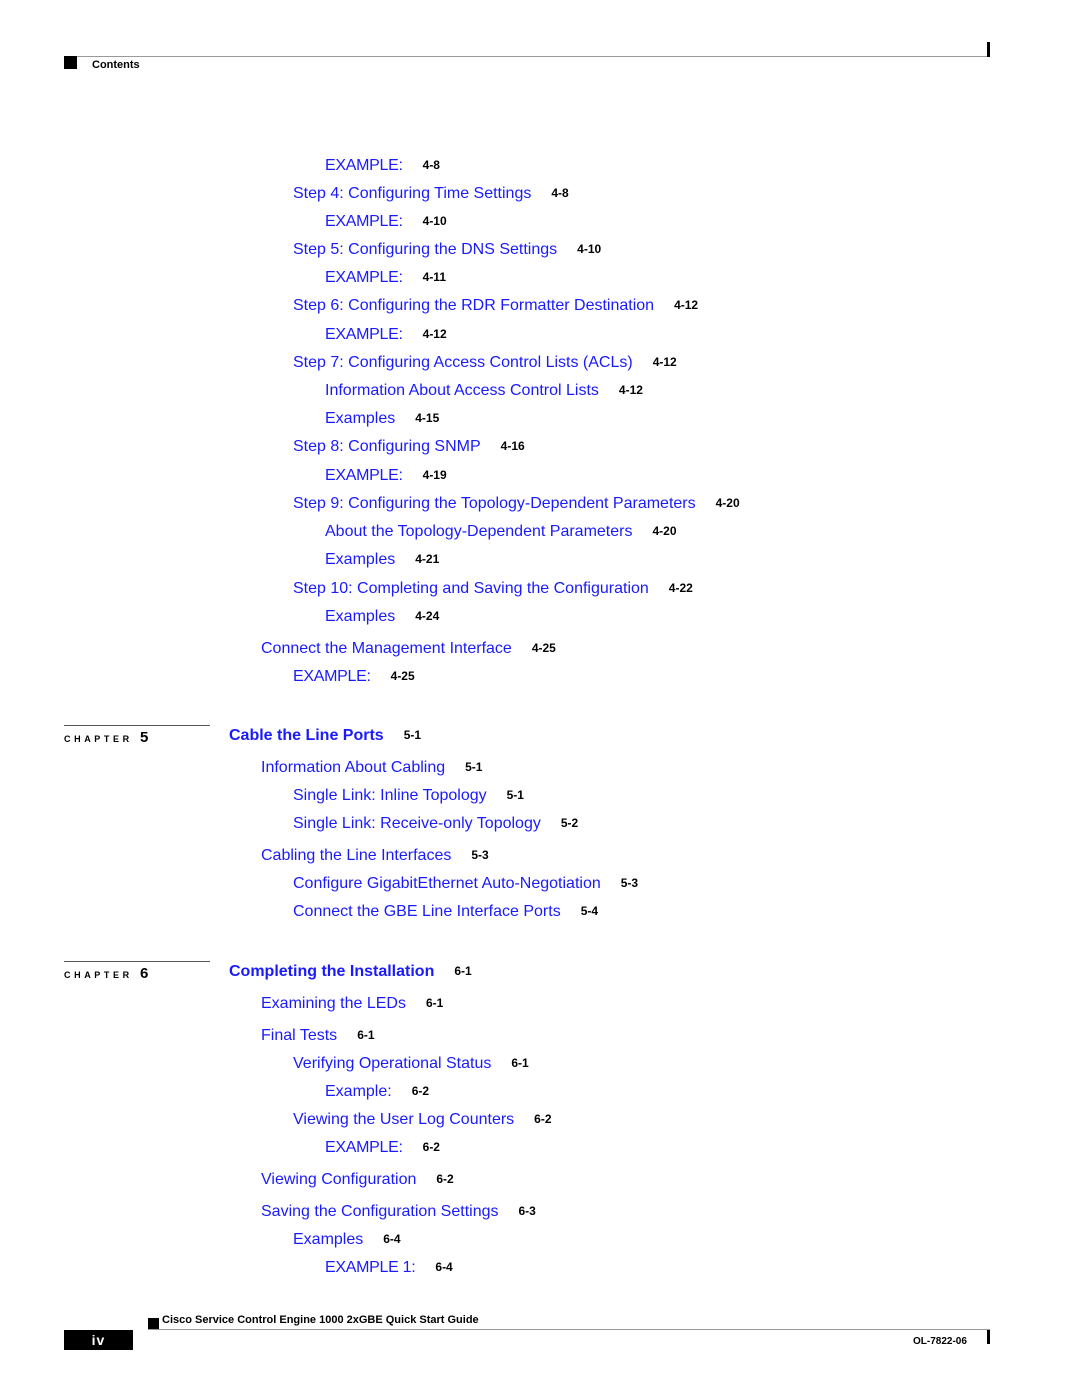  What do you see at coordinates (379, 1211) in the screenshot?
I see `toc-entry-title: Saving the Configuration Settings` at bounding box center [379, 1211].